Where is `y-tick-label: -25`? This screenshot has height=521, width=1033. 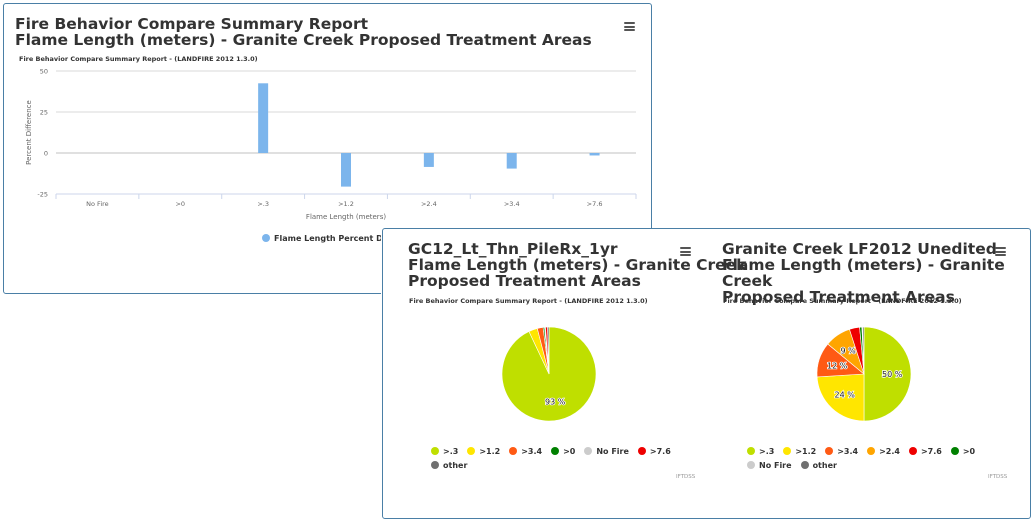 y-tick-label: -25 is located at coordinates (42, 195).